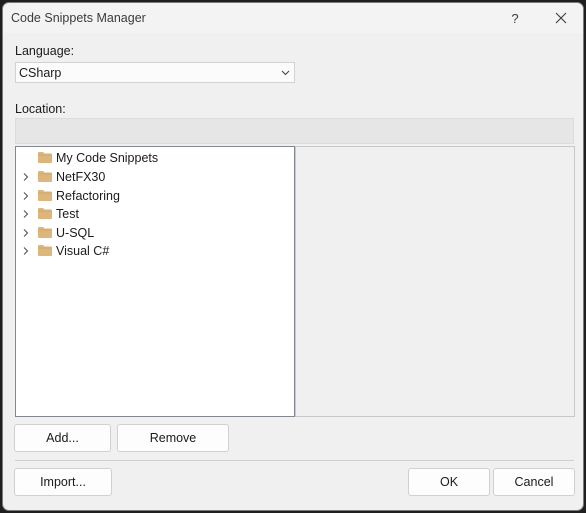 The height and width of the screenshot is (513, 586). I want to click on help-button: ?, so click(515, 18).